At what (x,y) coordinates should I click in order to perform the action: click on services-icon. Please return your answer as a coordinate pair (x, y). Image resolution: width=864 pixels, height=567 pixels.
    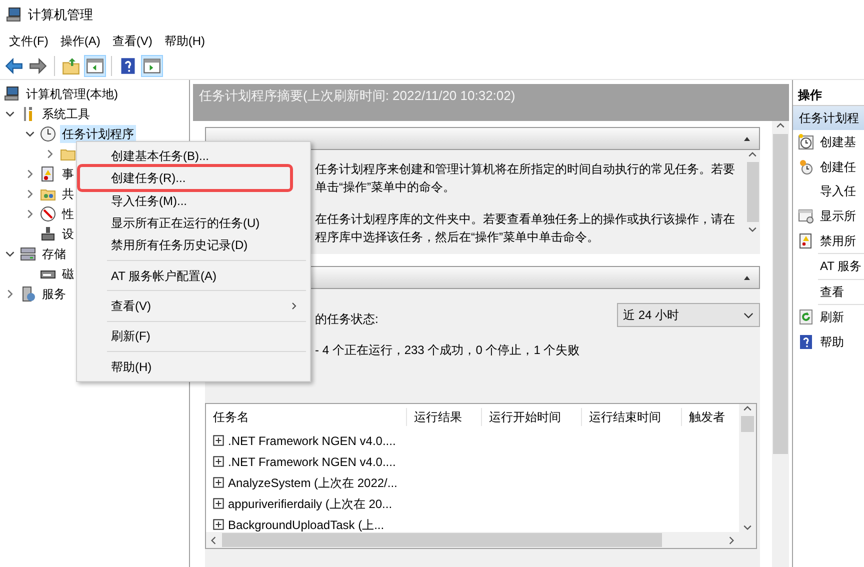
    Looking at the image, I should click on (28, 294).